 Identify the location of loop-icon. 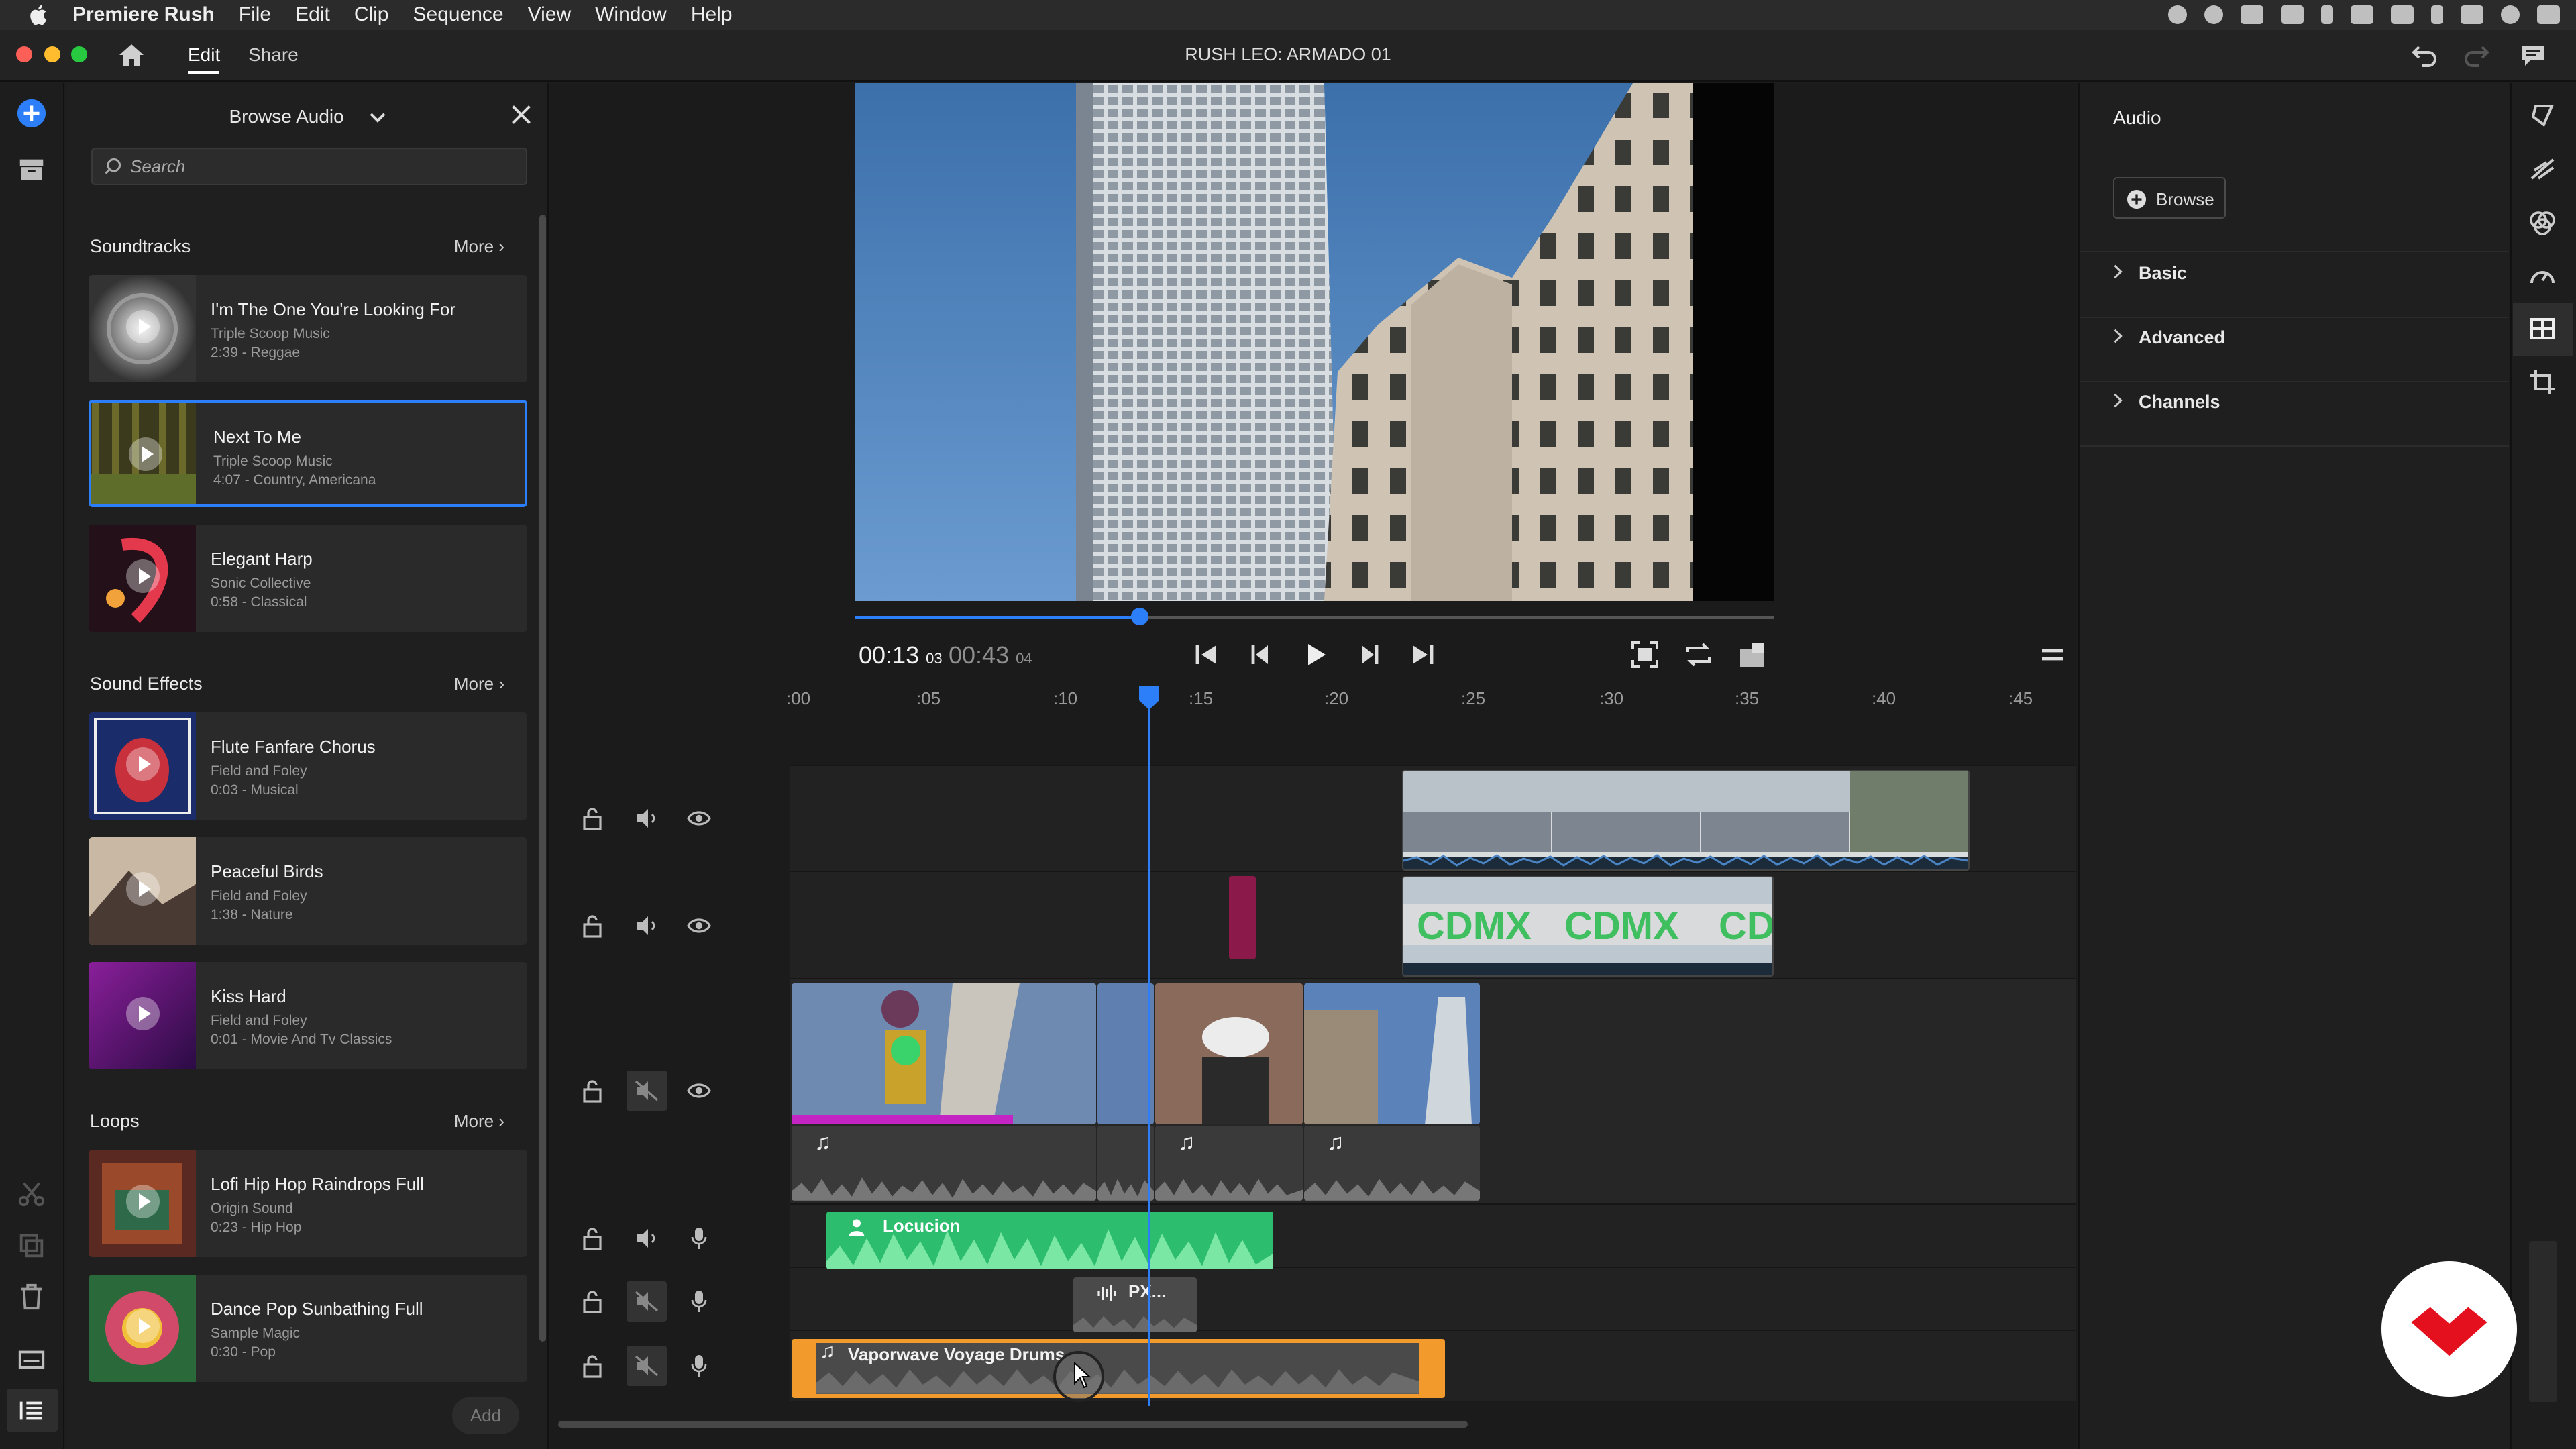
(1698, 655).